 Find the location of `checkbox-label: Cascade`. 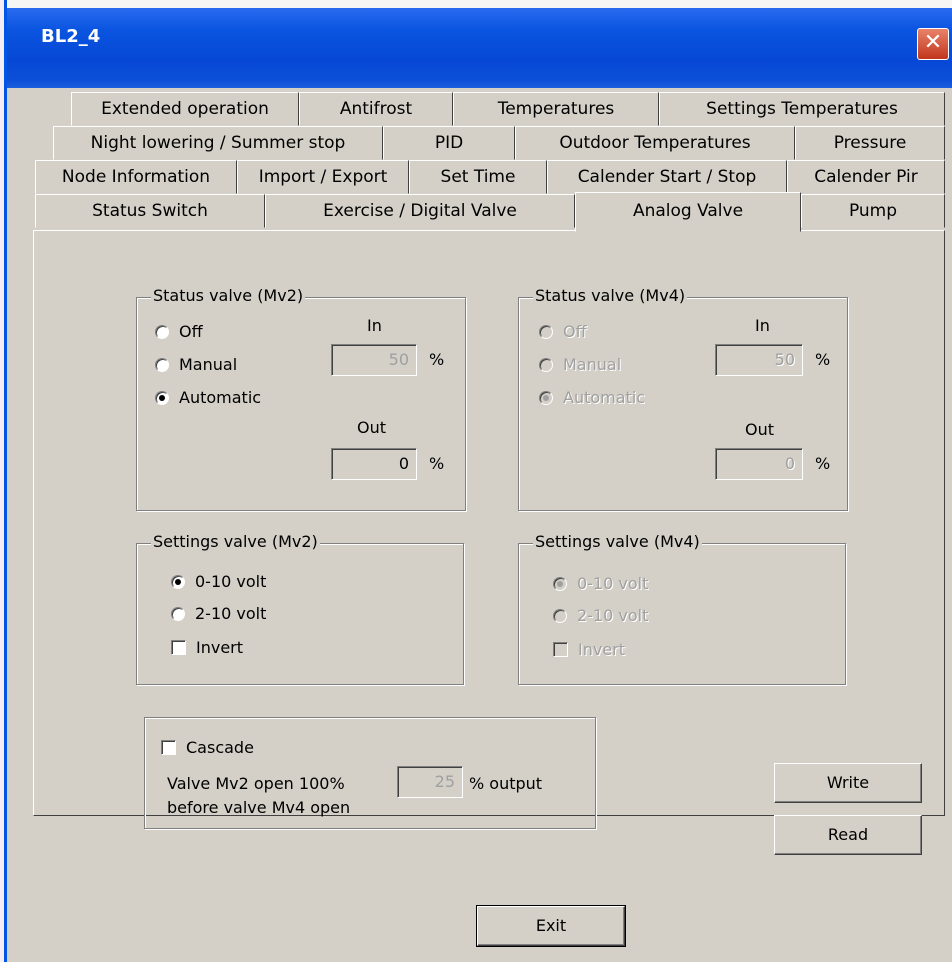

checkbox-label: Cascade is located at coordinates (220, 747).